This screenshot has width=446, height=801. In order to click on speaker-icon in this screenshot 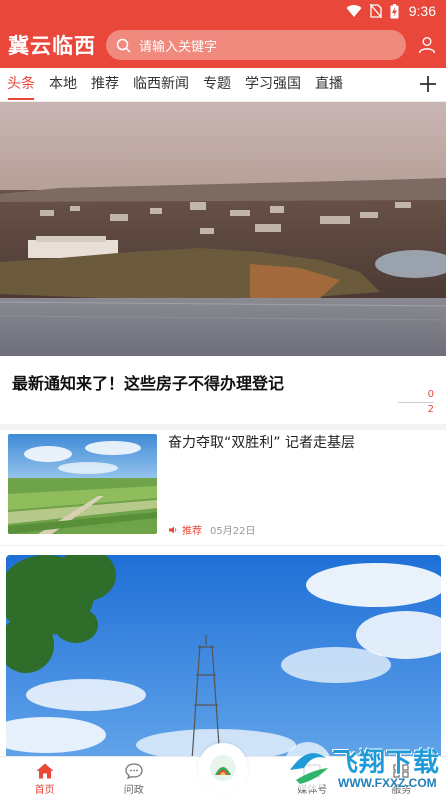, I will do `click(173, 529)`.